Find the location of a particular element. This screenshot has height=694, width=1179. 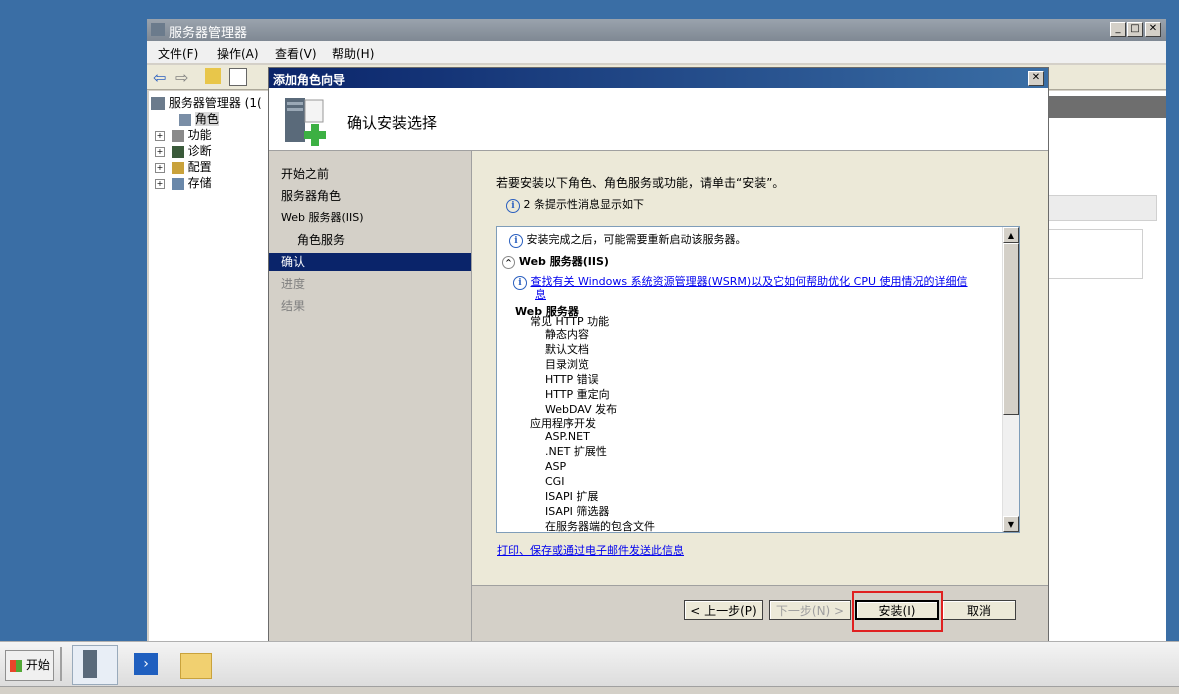

list-item: WebDAV 发布 is located at coordinates (581, 409).